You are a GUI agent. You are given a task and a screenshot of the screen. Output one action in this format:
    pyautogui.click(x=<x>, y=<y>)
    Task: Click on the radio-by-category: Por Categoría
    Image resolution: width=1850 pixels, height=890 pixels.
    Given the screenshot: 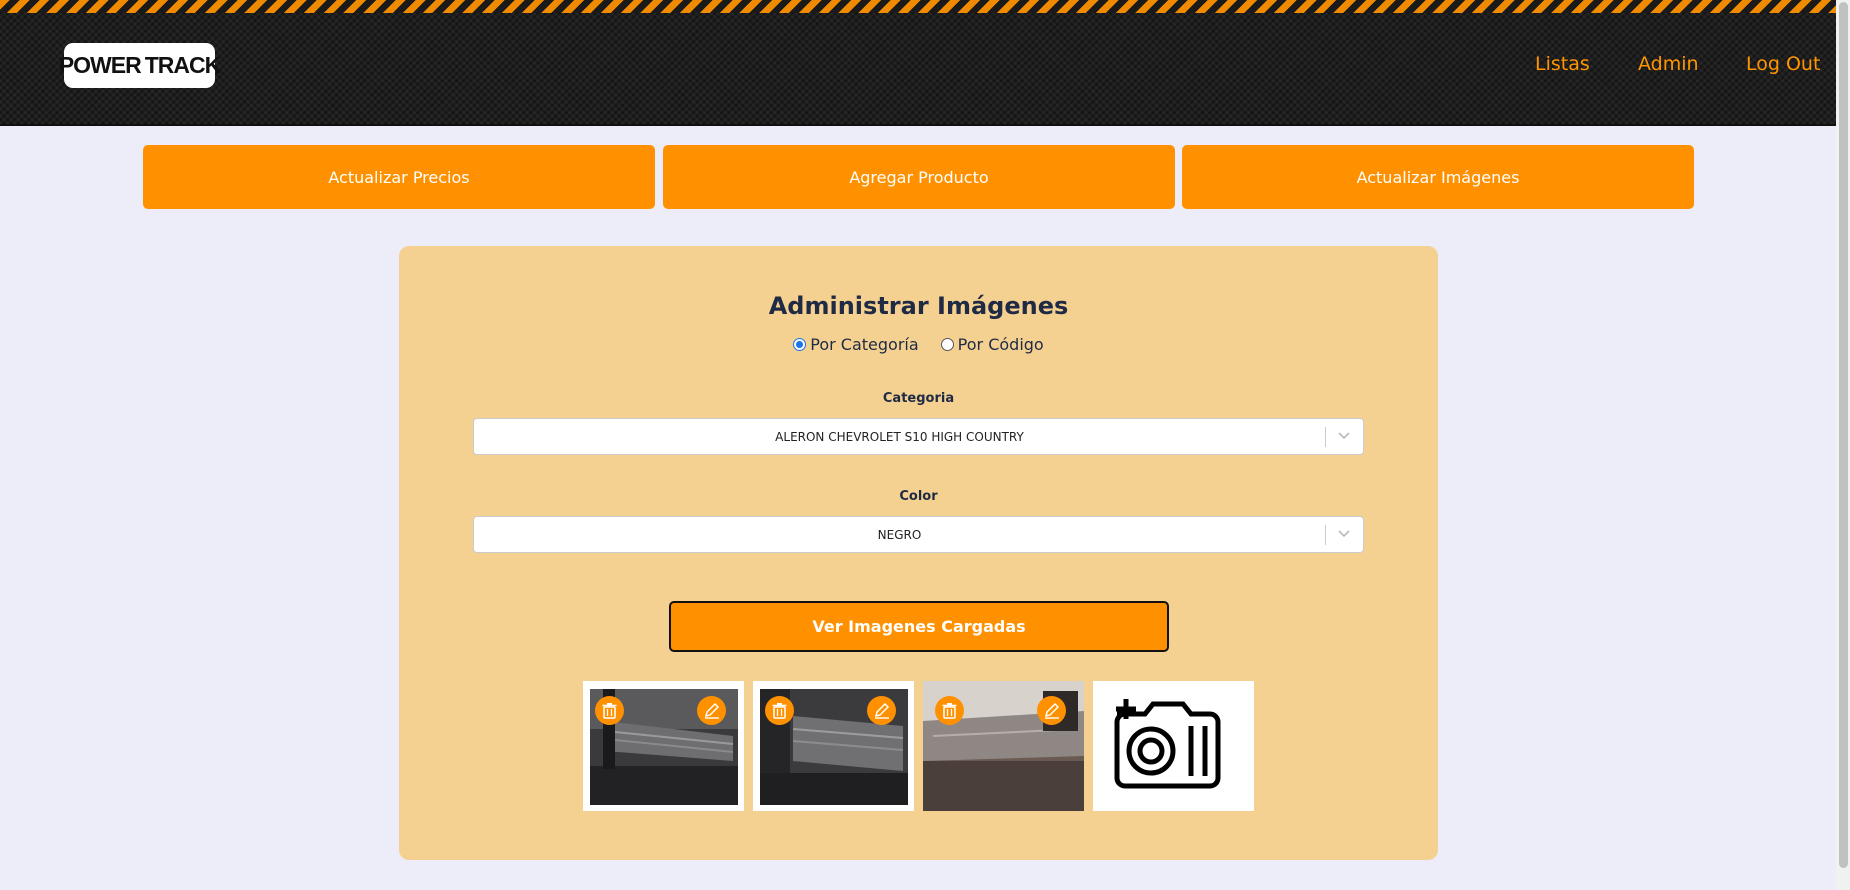 What is the action you would take?
    pyautogui.click(x=856, y=344)
    